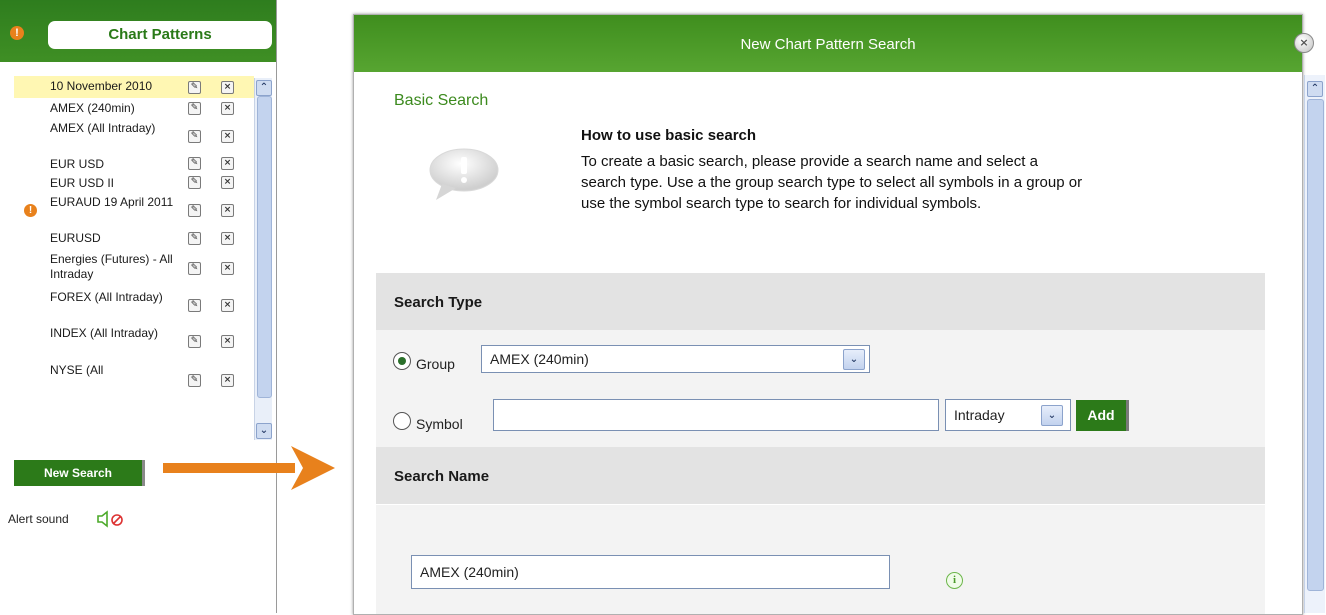 This screenshot has height=615, width=1326. I want to click on close-icon: ×, so click(1304, 43).